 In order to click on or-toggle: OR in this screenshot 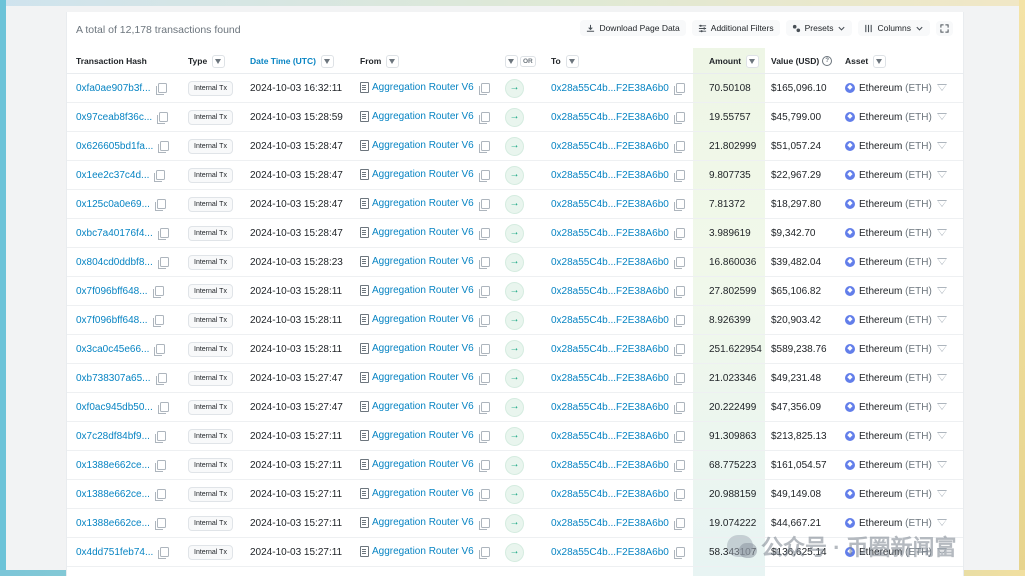, I will do `click(528, 62)`.